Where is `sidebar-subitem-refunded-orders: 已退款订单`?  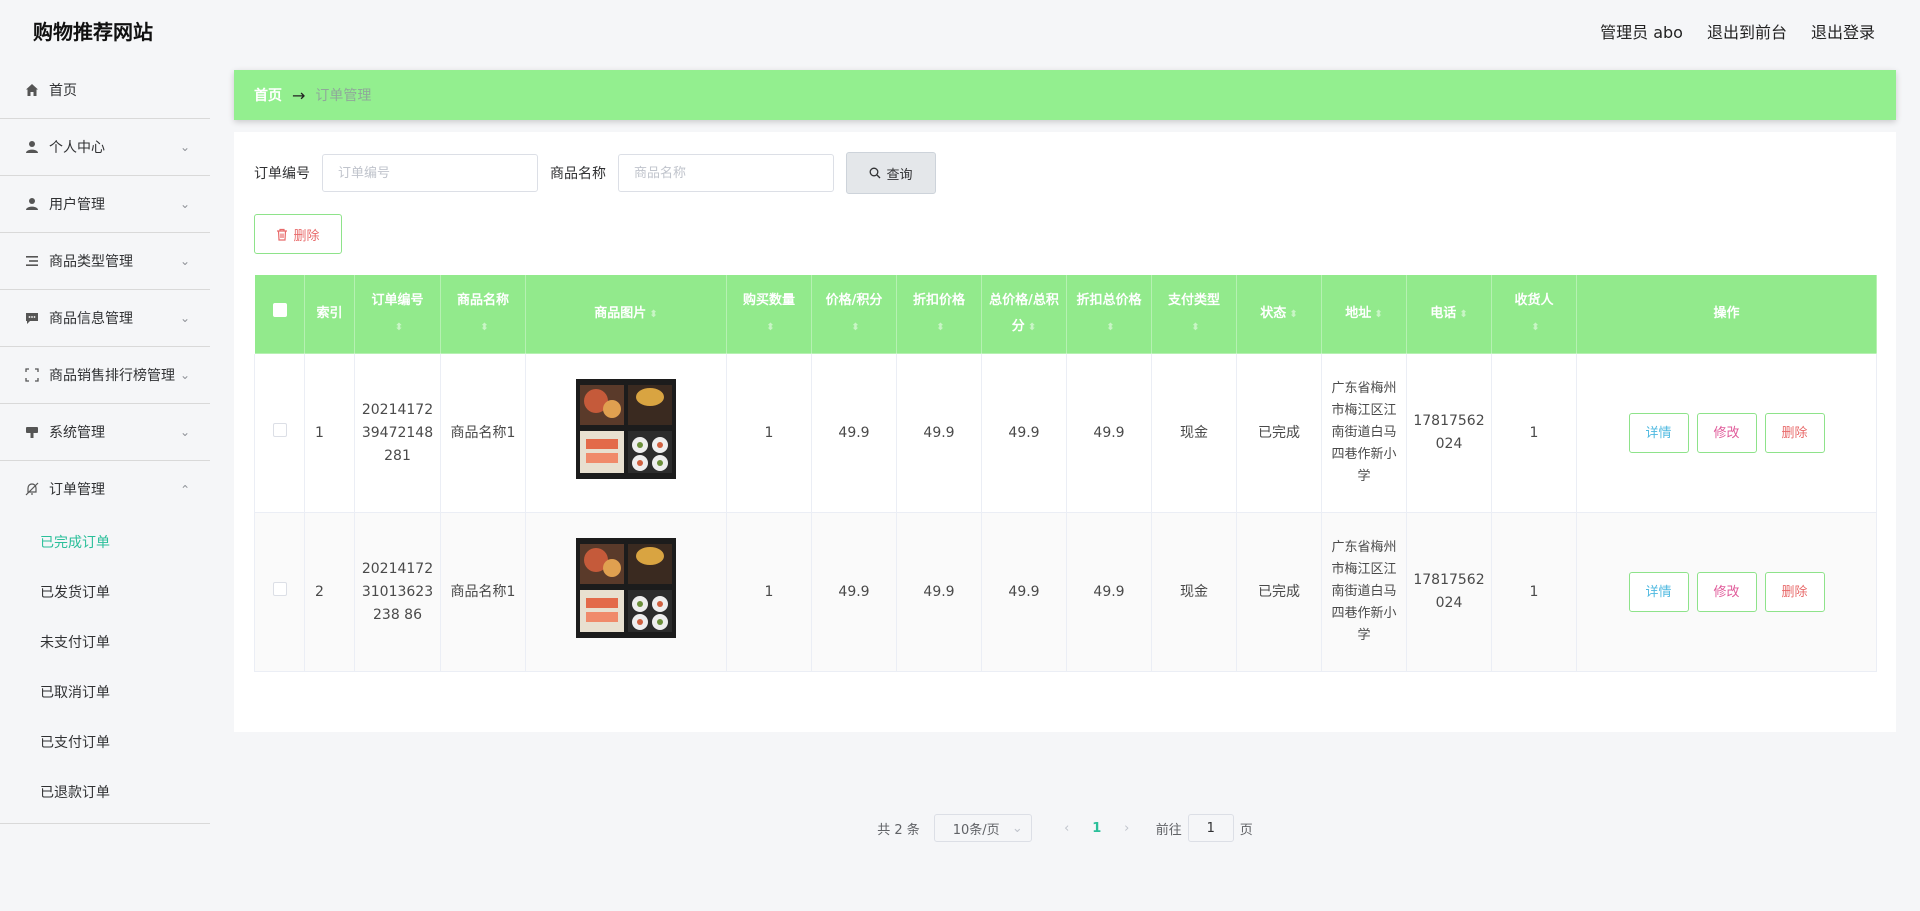 sidebar-subitem-refunded-orders: 已退款订单 is located at coordinates (105, 792).